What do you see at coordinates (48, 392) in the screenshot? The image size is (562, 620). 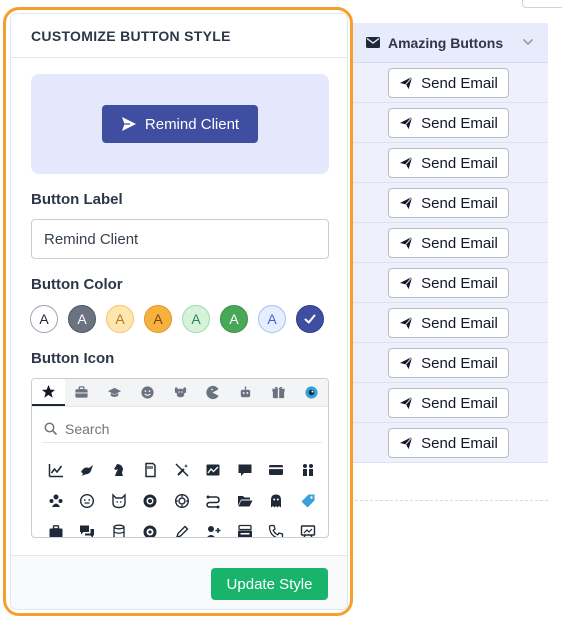 I see `icon-category-tab-star` at bounding box center [48, 392].